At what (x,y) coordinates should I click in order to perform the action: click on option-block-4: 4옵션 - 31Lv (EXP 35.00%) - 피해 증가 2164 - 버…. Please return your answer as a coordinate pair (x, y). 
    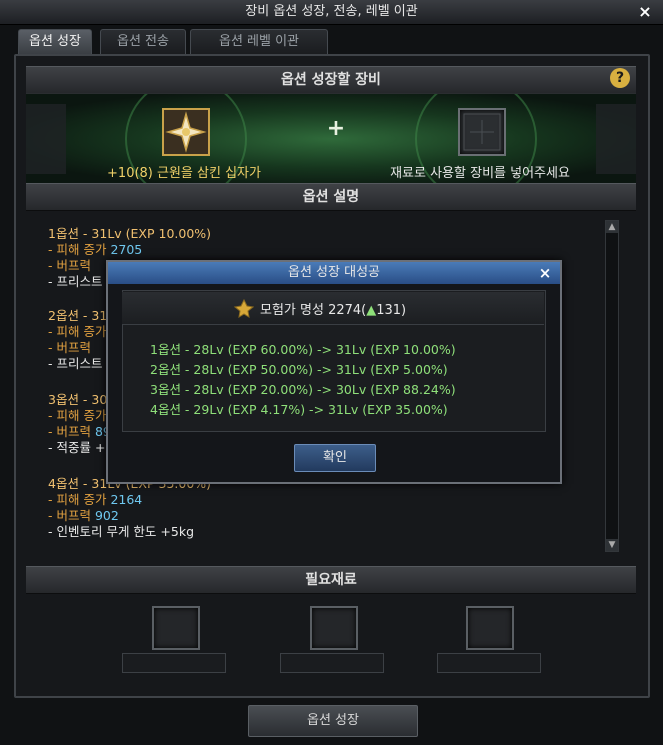
    Looking at the image, I should click on (129, 508).